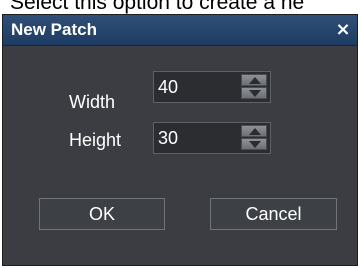 This screenshot has height=268, width=361. I want to click on width-decrement-button, so click(254, 93).